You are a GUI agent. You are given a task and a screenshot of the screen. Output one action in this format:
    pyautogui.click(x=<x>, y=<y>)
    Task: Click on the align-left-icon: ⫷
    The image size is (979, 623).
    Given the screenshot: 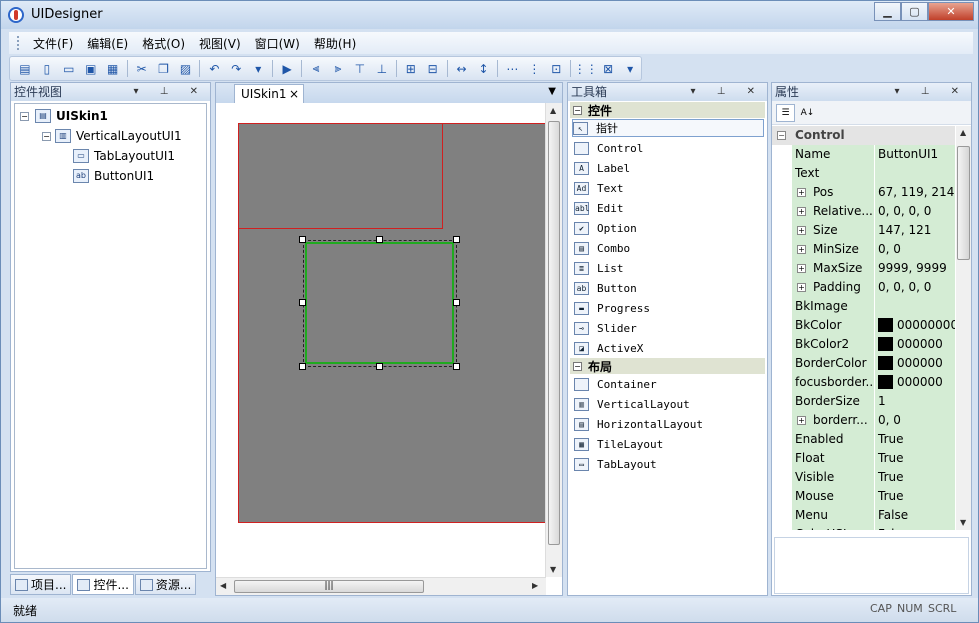 What is the action you would take?
    pyautogui.click(x=316, y=68)
    